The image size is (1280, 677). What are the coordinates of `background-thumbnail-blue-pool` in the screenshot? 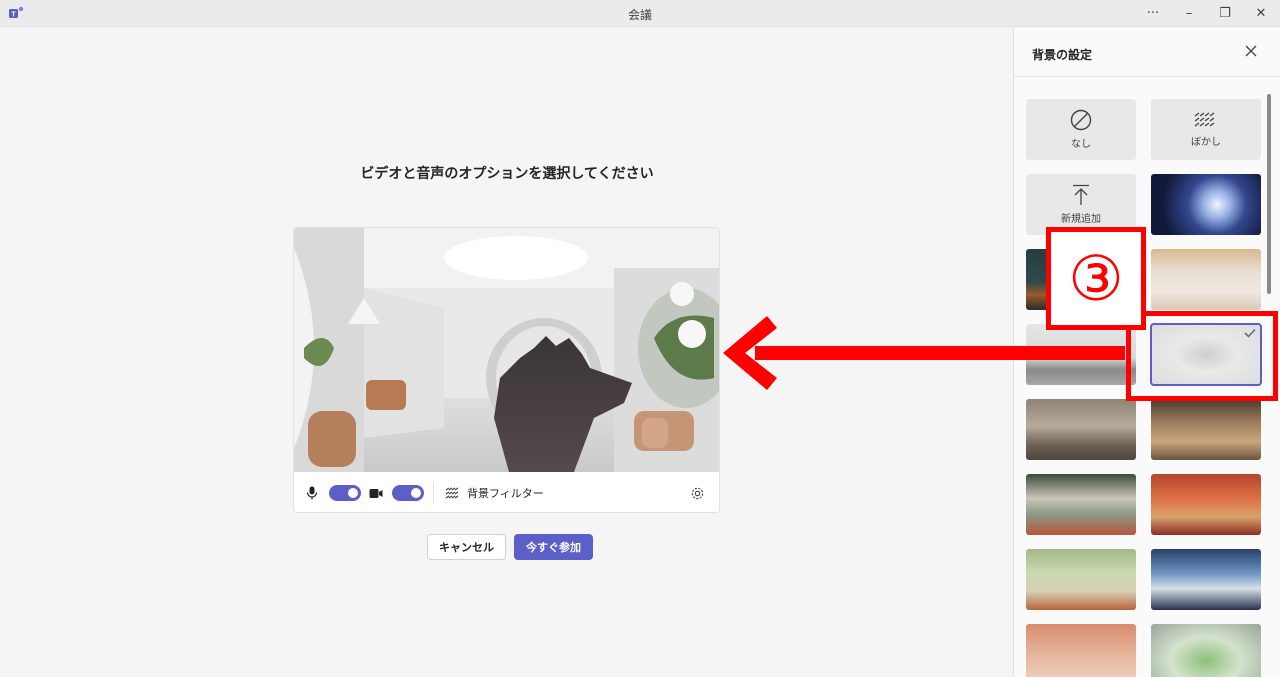 It's located at (1206, 579).